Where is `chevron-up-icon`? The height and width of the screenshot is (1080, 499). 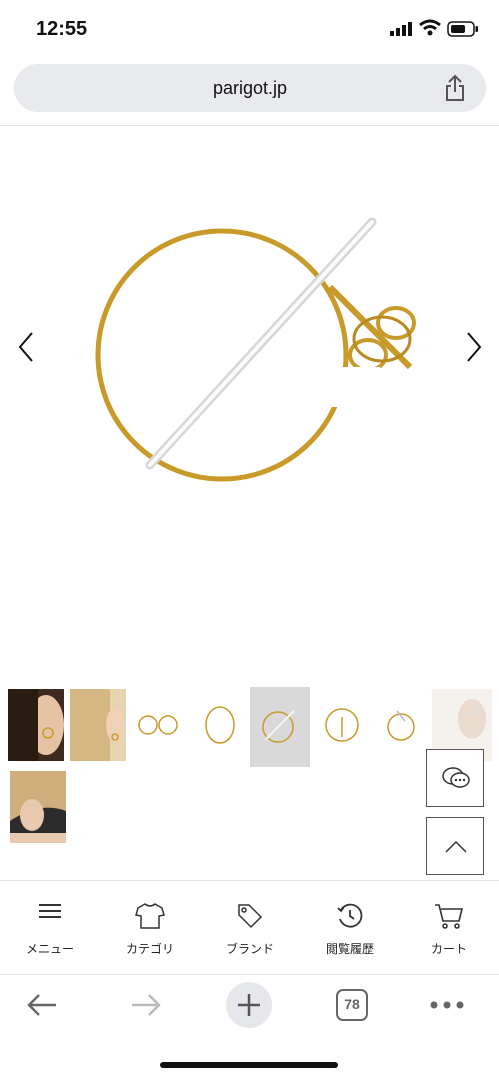 chevron-up-icon is located at coordinates (456, 846).